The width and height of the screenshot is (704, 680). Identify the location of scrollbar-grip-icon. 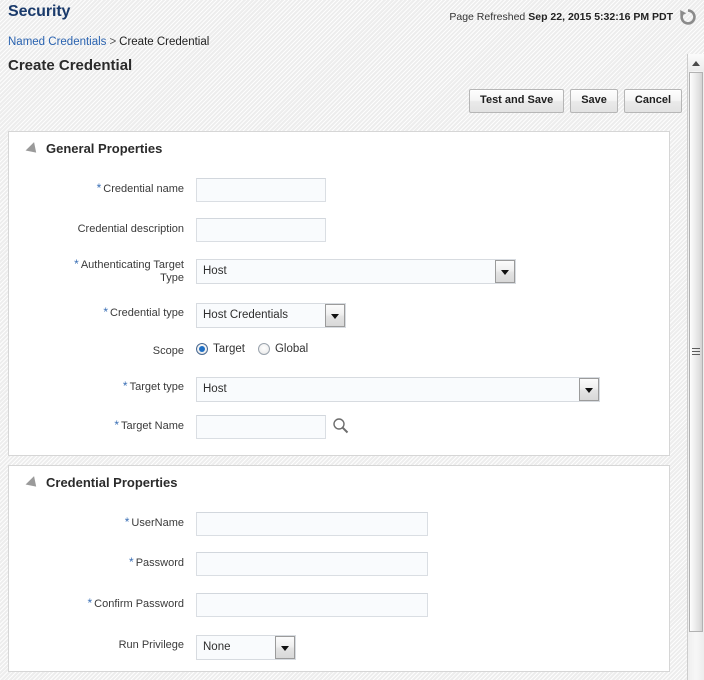
(696, 352).